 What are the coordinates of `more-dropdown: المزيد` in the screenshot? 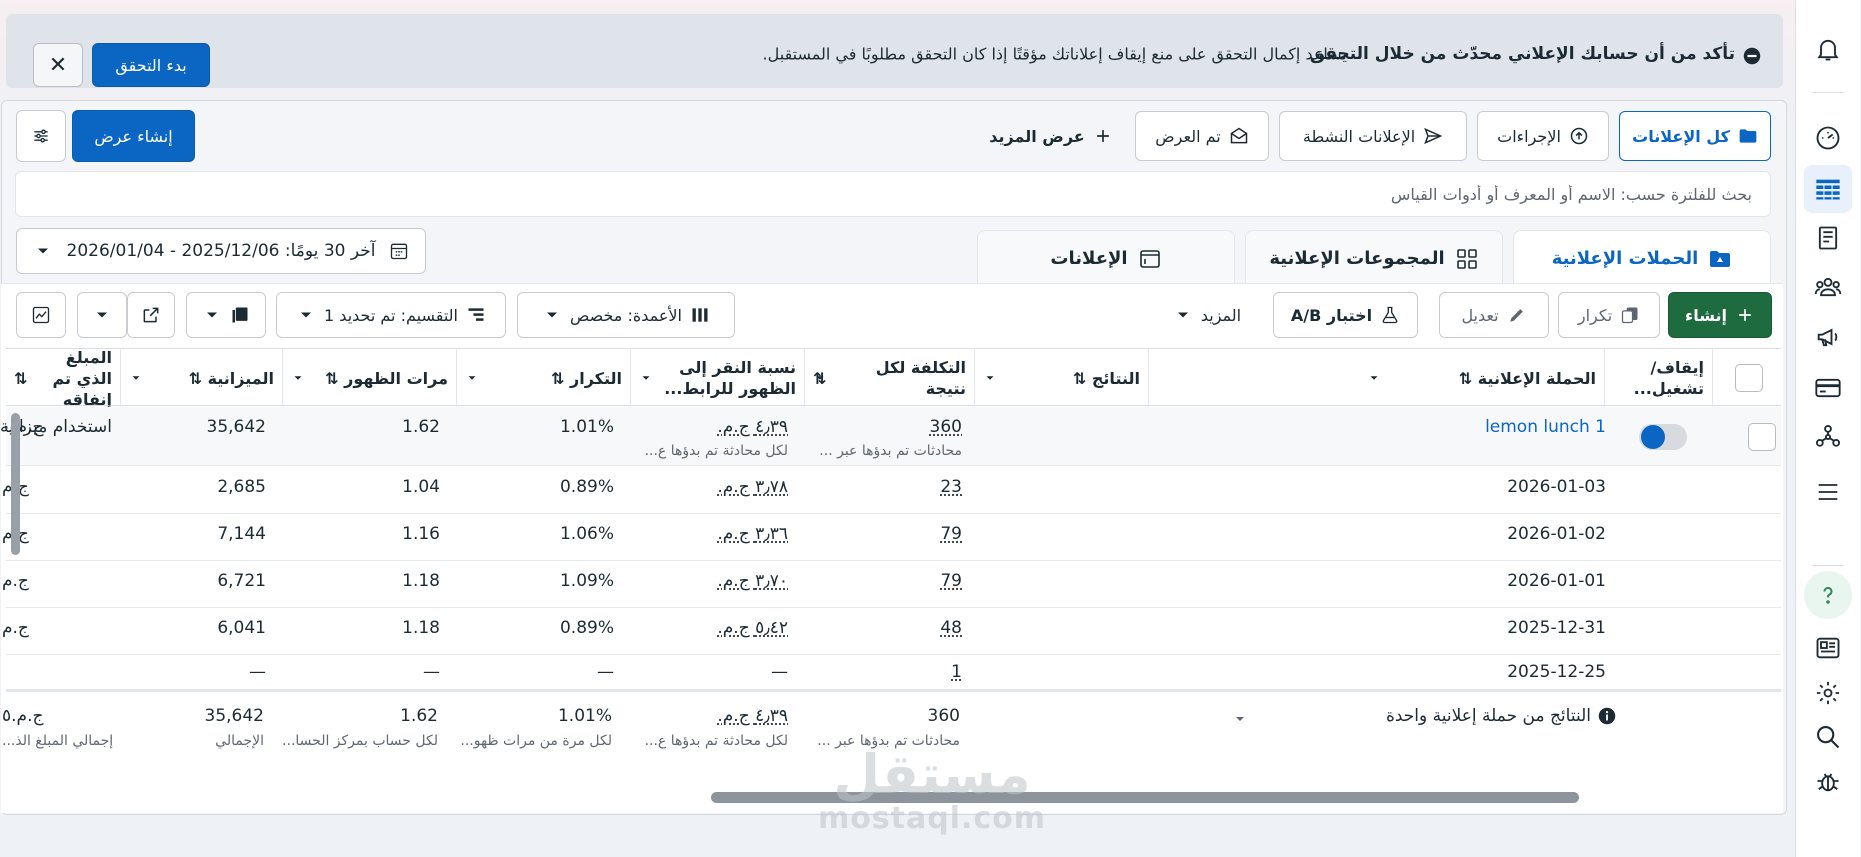 It's located at (1208, 315).